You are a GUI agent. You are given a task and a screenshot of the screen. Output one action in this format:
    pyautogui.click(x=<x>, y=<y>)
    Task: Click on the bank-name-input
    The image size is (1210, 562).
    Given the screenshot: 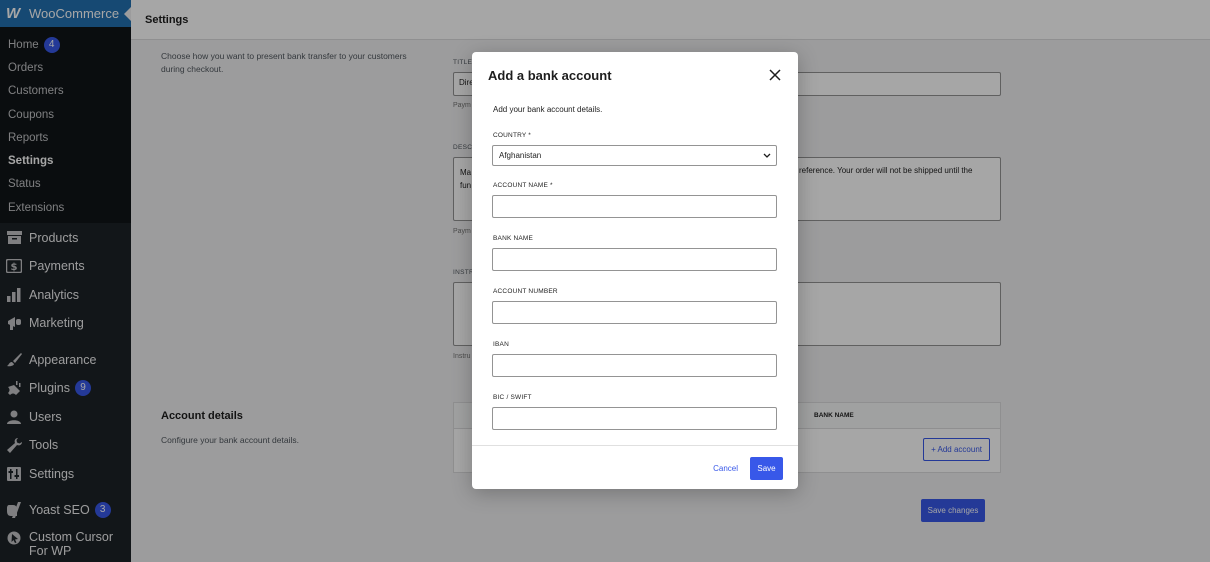 What is the action you would take?
    pyautogui.click(x=634, y=259)
    